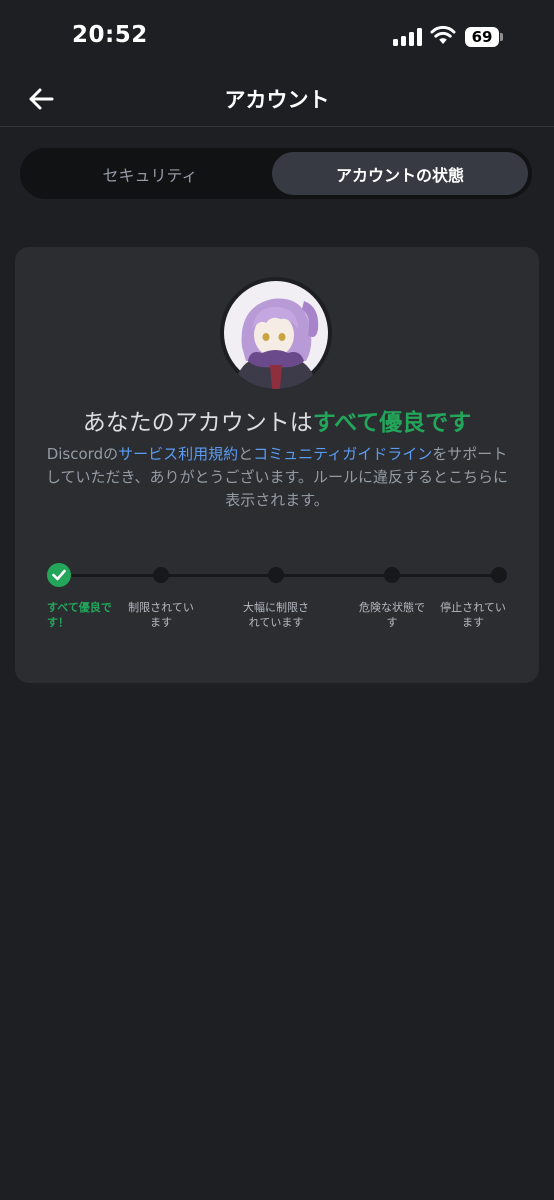 This screenshot has width=554, height=1200. Describe the element at coordinates (473, 607) in the screenshot. I see `step-label-line: 停止されてい` at that location.